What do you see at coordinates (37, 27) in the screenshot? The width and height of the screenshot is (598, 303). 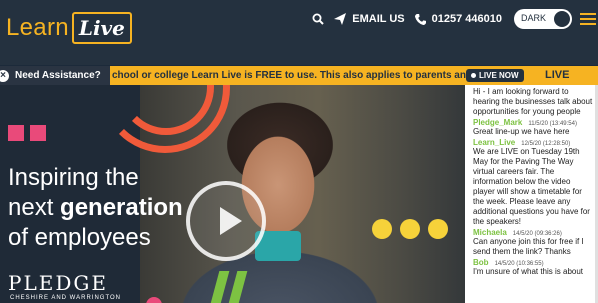 I see `logo-learn-text: Learn` at bounding box center [37, 27].